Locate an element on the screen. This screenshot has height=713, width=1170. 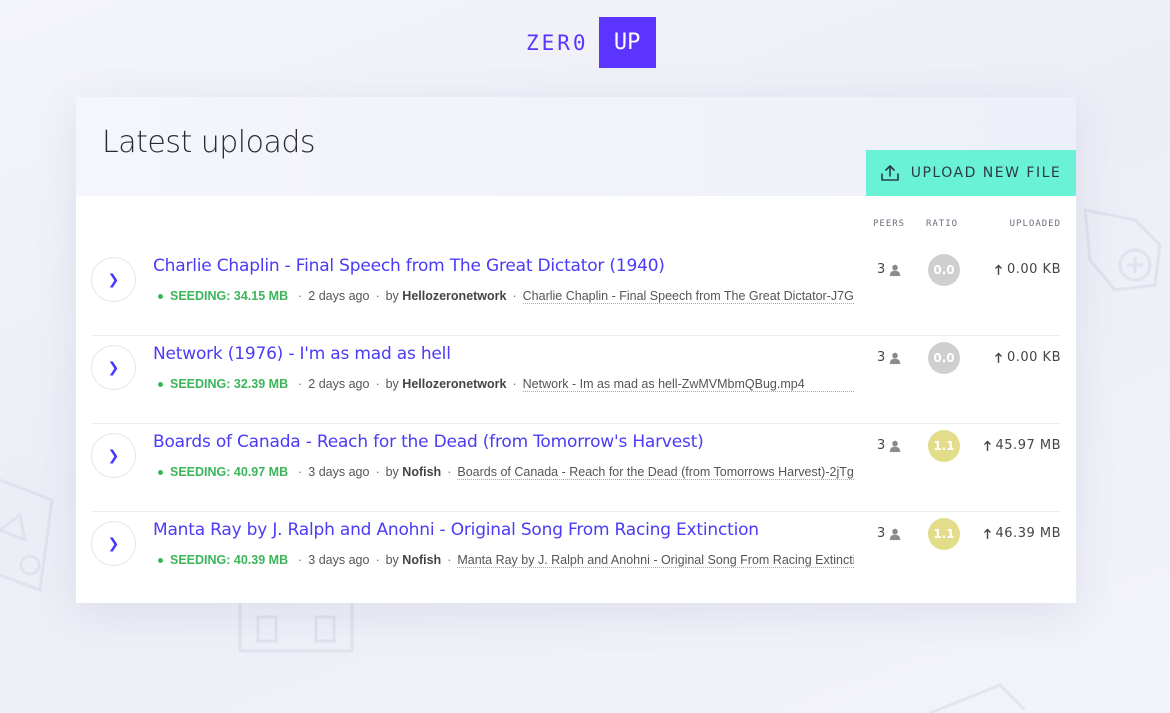
page-title: Latest uploads is located at coordinates (209, 142).